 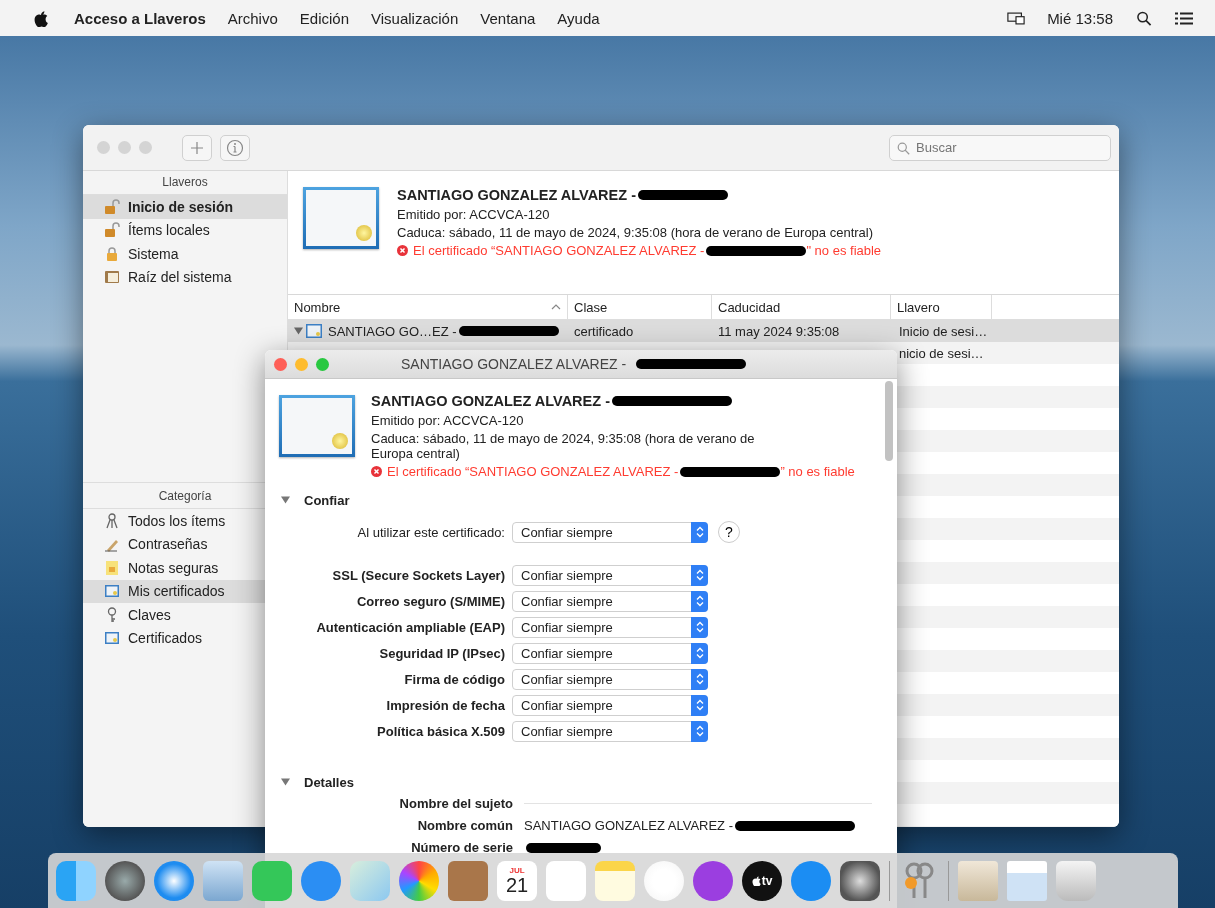 What do you see at coordinates (517, 881) in the screenshot?
I see `calendar-icon: JUL 21` at bounding box center [517, 881].